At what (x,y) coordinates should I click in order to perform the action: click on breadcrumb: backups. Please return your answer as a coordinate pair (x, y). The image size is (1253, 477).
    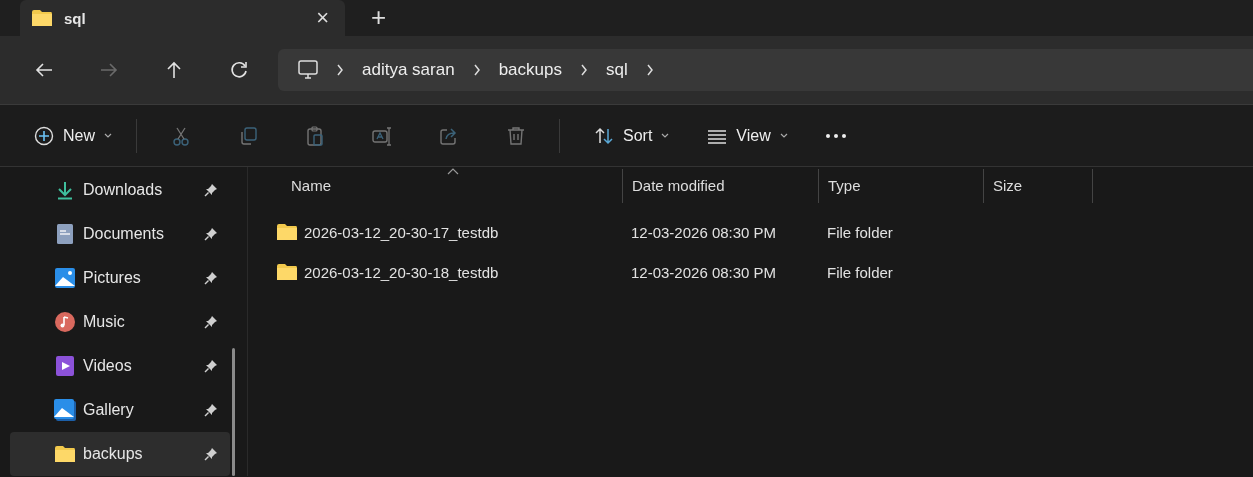
    Looking at the image, I should click on (530, 70).